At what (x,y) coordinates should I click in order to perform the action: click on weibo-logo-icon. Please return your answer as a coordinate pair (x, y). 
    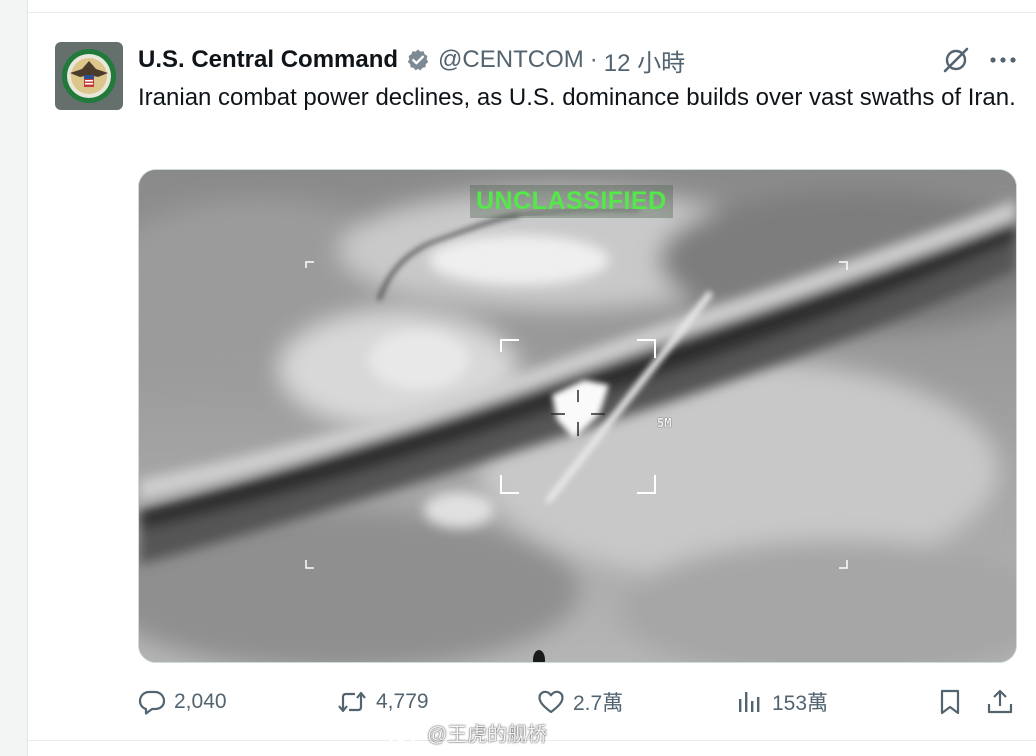
    Looking at the image, I should click on (404, 733).